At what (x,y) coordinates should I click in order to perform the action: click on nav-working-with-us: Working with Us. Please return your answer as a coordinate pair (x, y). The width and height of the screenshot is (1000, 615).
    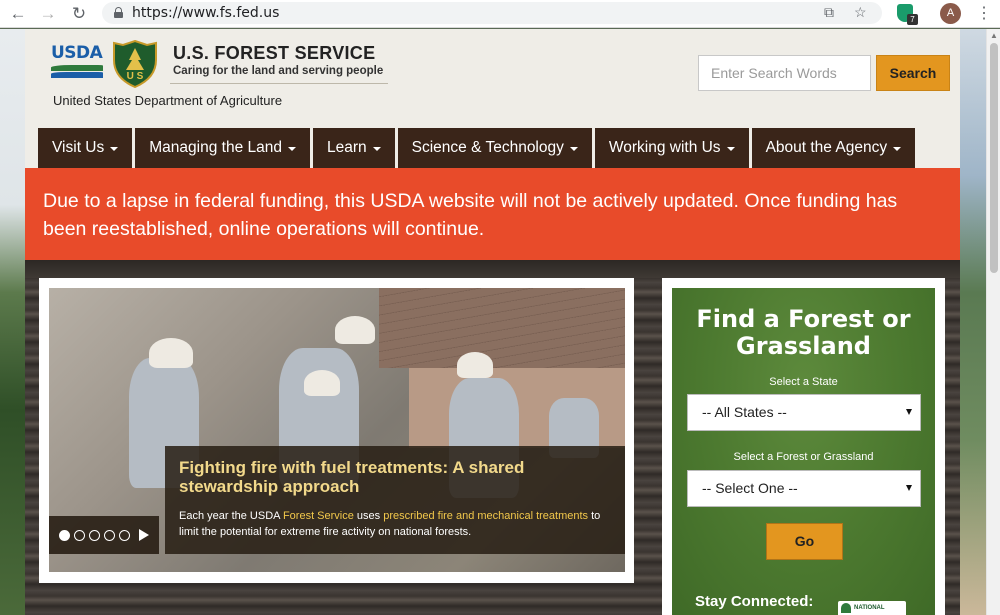
    Looking at the image, I should click on (671, 148).